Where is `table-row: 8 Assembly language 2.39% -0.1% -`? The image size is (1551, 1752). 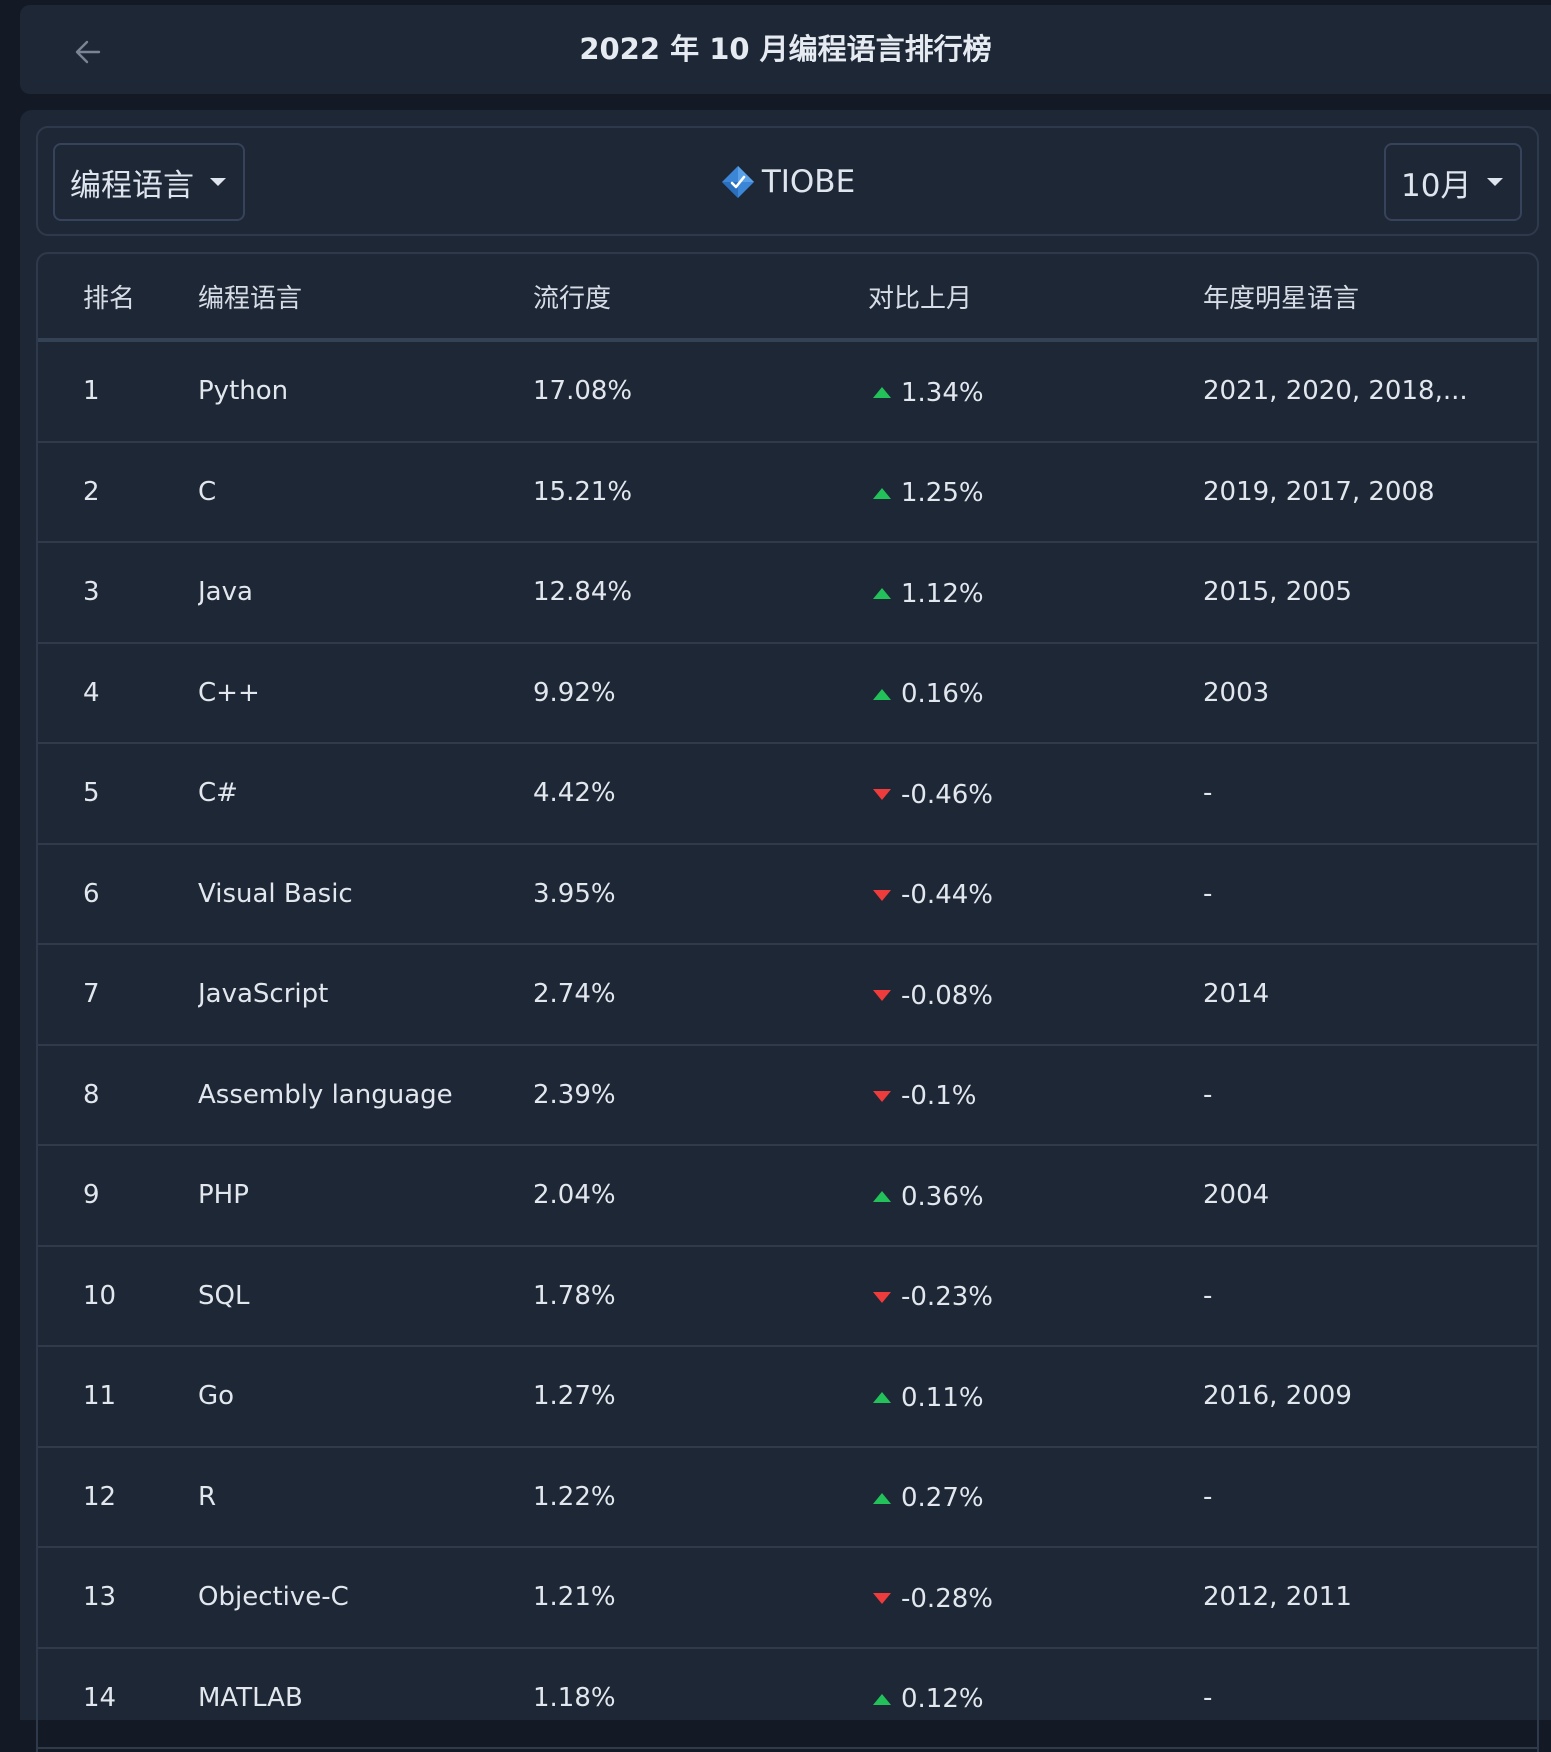
table-row: 8 Assembly language 2.39% -0.1% - is located at coordinates (787, 1095).